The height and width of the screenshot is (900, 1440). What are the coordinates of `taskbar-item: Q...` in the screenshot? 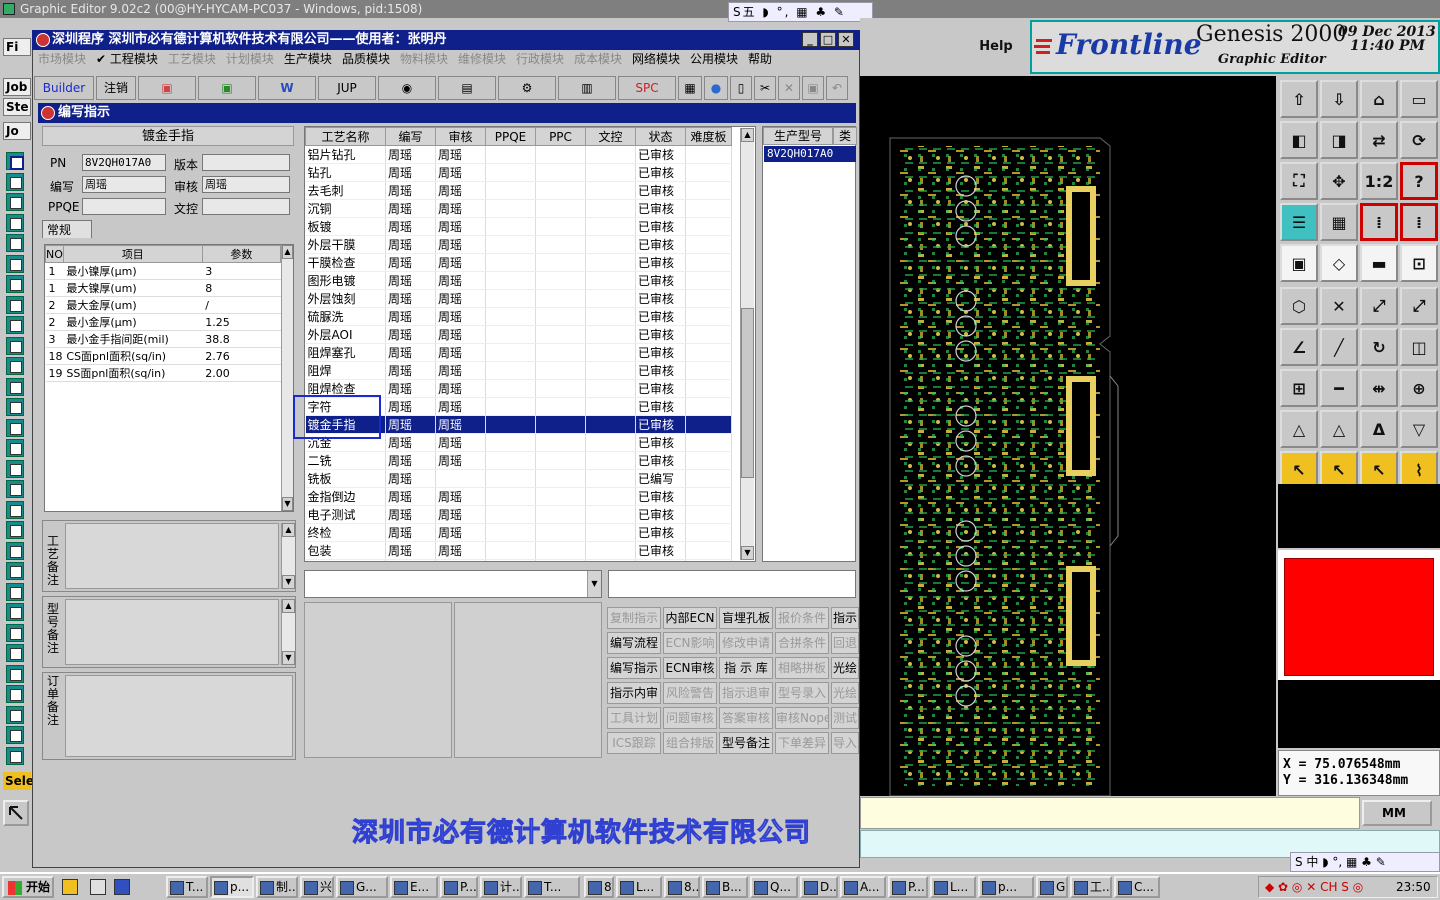 It's located at (774, 887).